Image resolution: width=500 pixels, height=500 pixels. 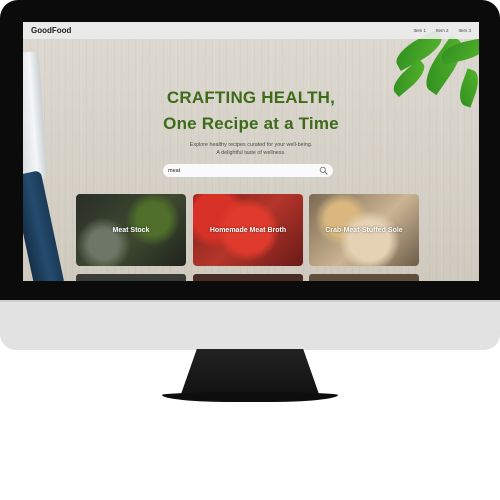 I want to click on recipe-card-title: Homemade Meat Broth, so click(x=248, y=230).